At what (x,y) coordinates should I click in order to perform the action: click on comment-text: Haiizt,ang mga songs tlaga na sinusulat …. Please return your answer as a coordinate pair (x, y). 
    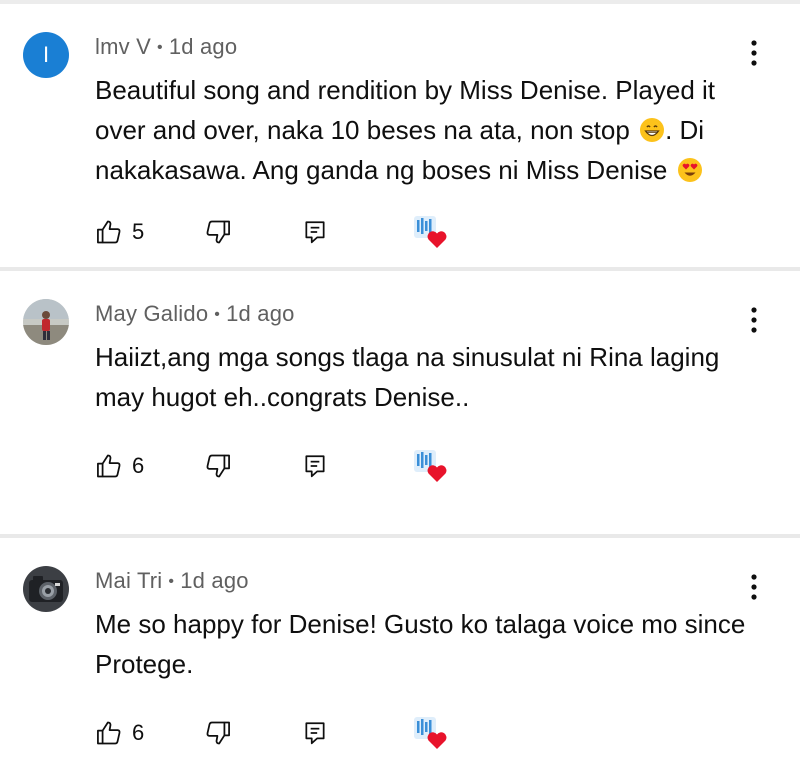
    Looking at the image, I should click on (407, 377).